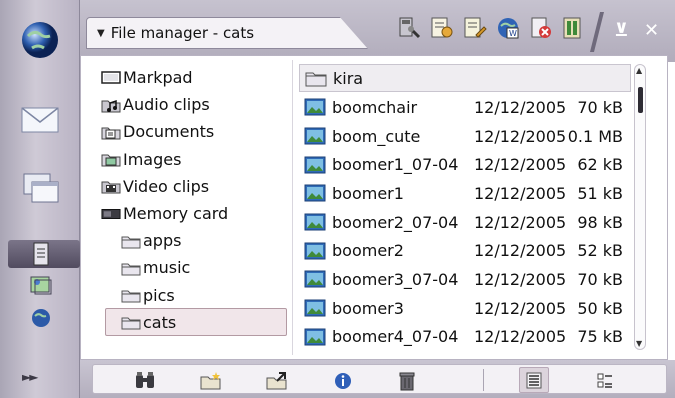  What do you see at coordinates (597, 32) in the screenshot?
I see `toolbar-separator` at bounding box center [597, 32].